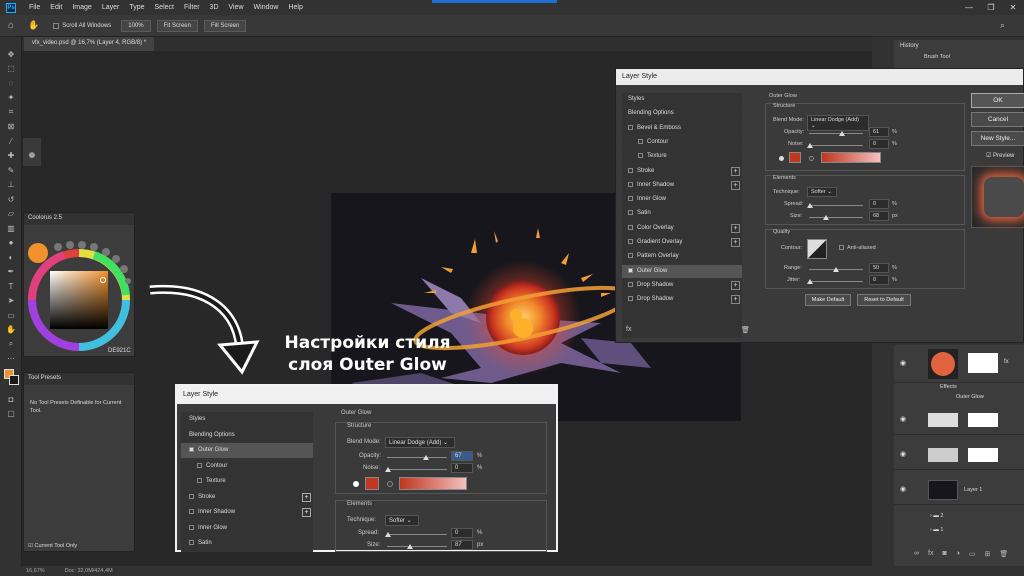  I want to click on ok-button: OK, so click(997, 100).